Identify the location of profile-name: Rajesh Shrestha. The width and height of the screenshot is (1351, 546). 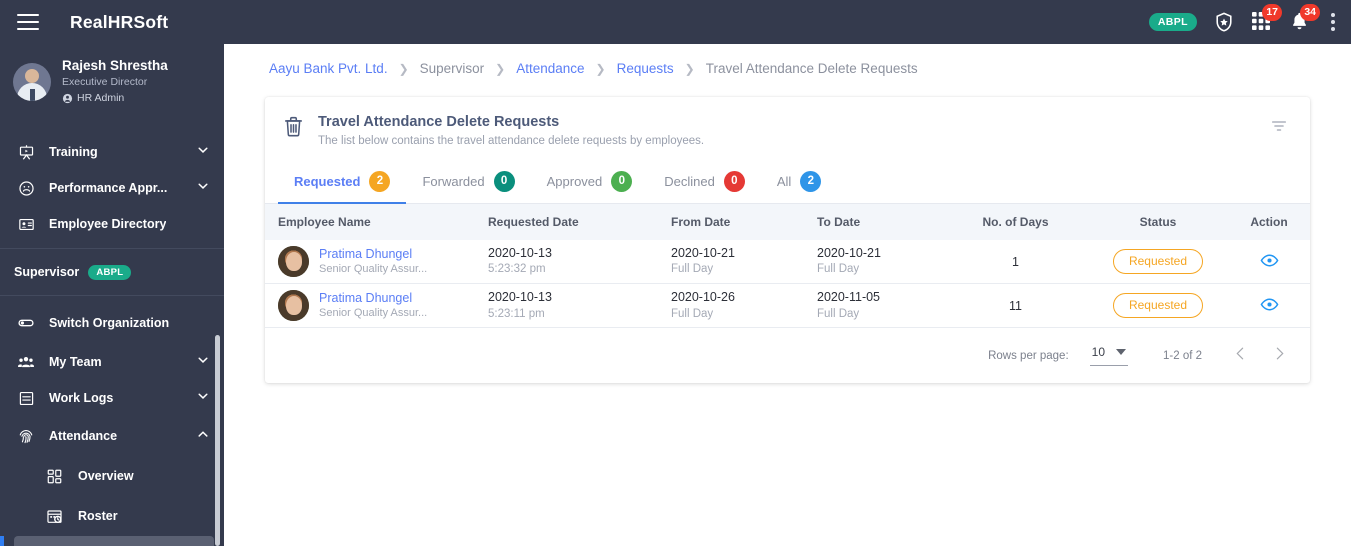
(115, 65).